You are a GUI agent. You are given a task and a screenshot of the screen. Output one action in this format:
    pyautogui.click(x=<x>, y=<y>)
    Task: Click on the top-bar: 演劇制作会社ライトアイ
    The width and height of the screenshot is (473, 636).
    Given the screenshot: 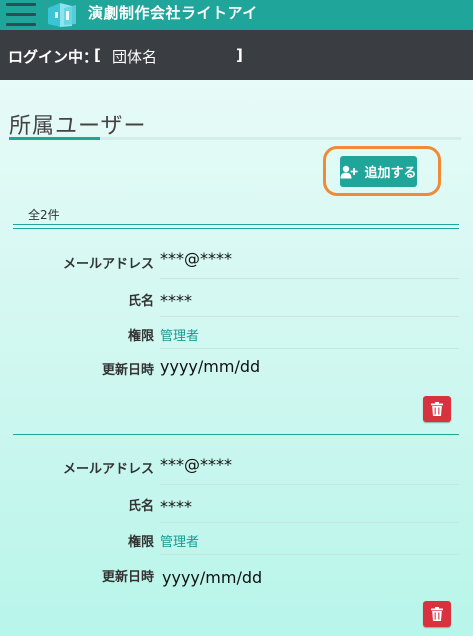 What is the action you would take?
    pyautogui.click(x=236, y=15)
    